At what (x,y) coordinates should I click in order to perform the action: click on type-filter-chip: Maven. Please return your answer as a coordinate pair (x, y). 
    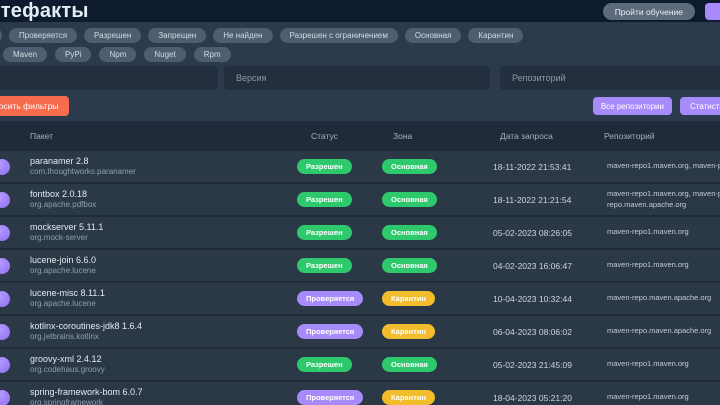
    Looking at the image, I should click on (25, 54).